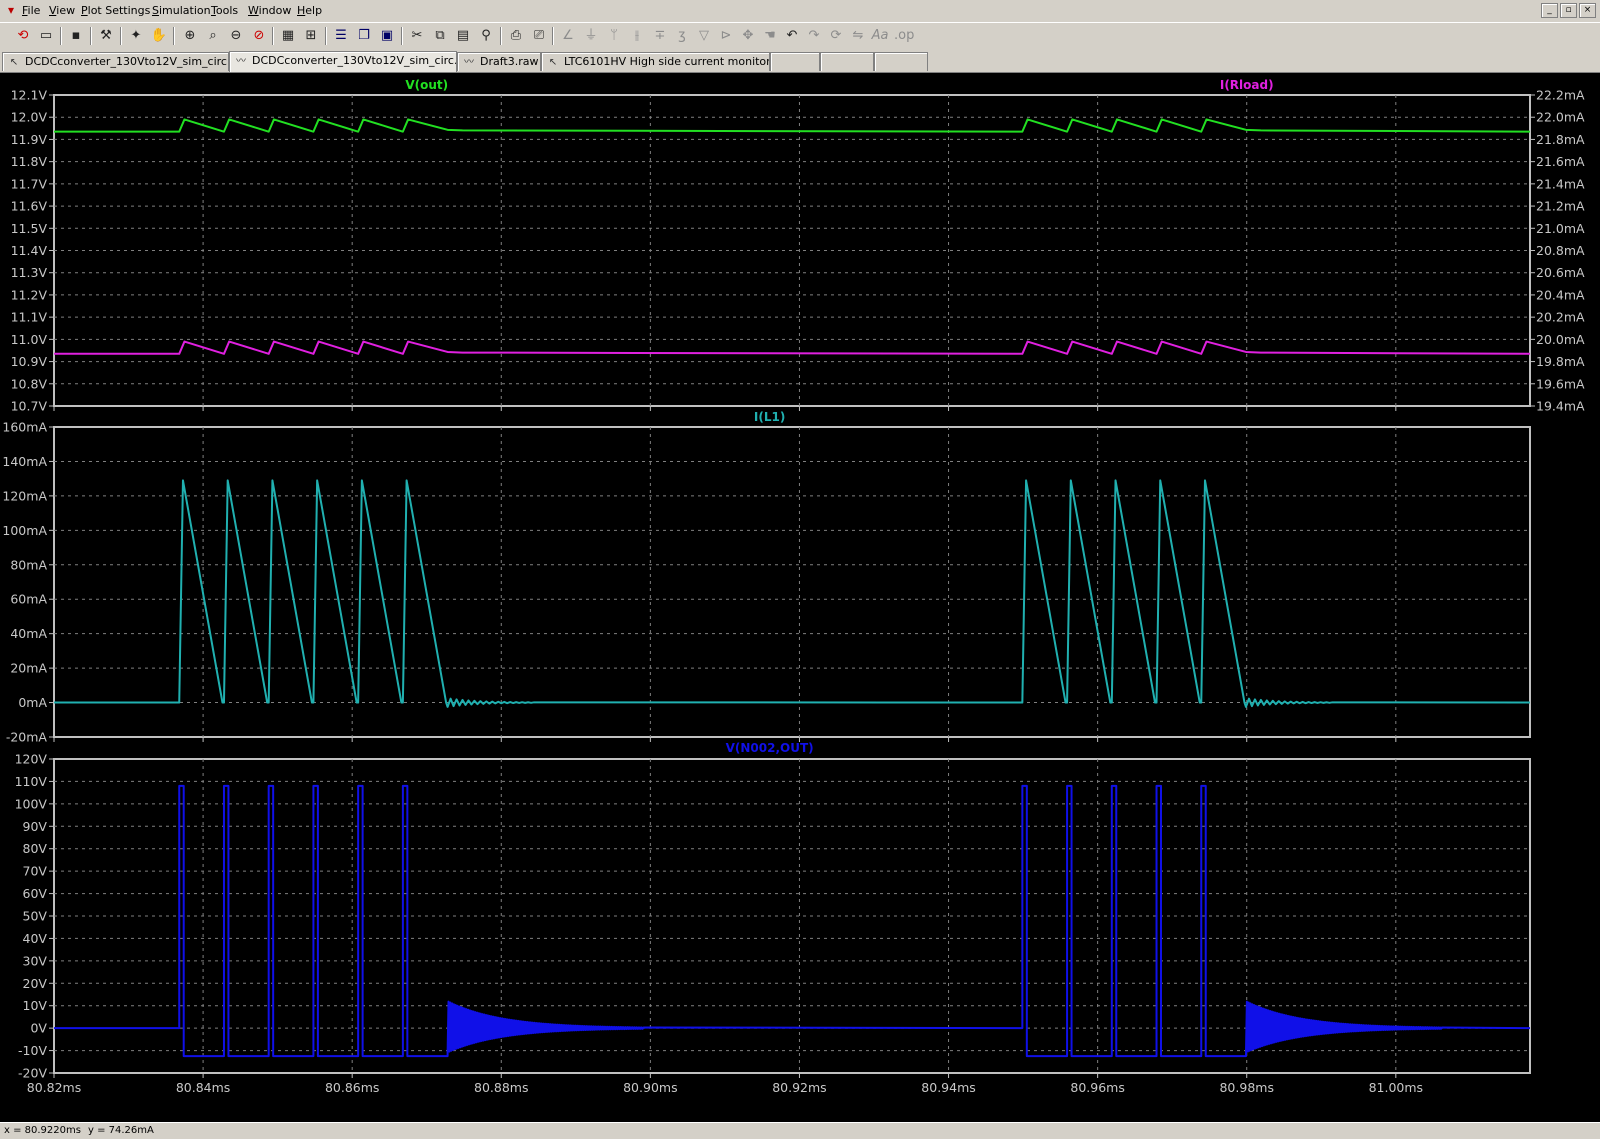 This screenshot has width=1600, height=1139. What do you see at coordinates (814, 36) in the screenshot?
I see `redo-icon: ↷` at bounding box center [814, 36].